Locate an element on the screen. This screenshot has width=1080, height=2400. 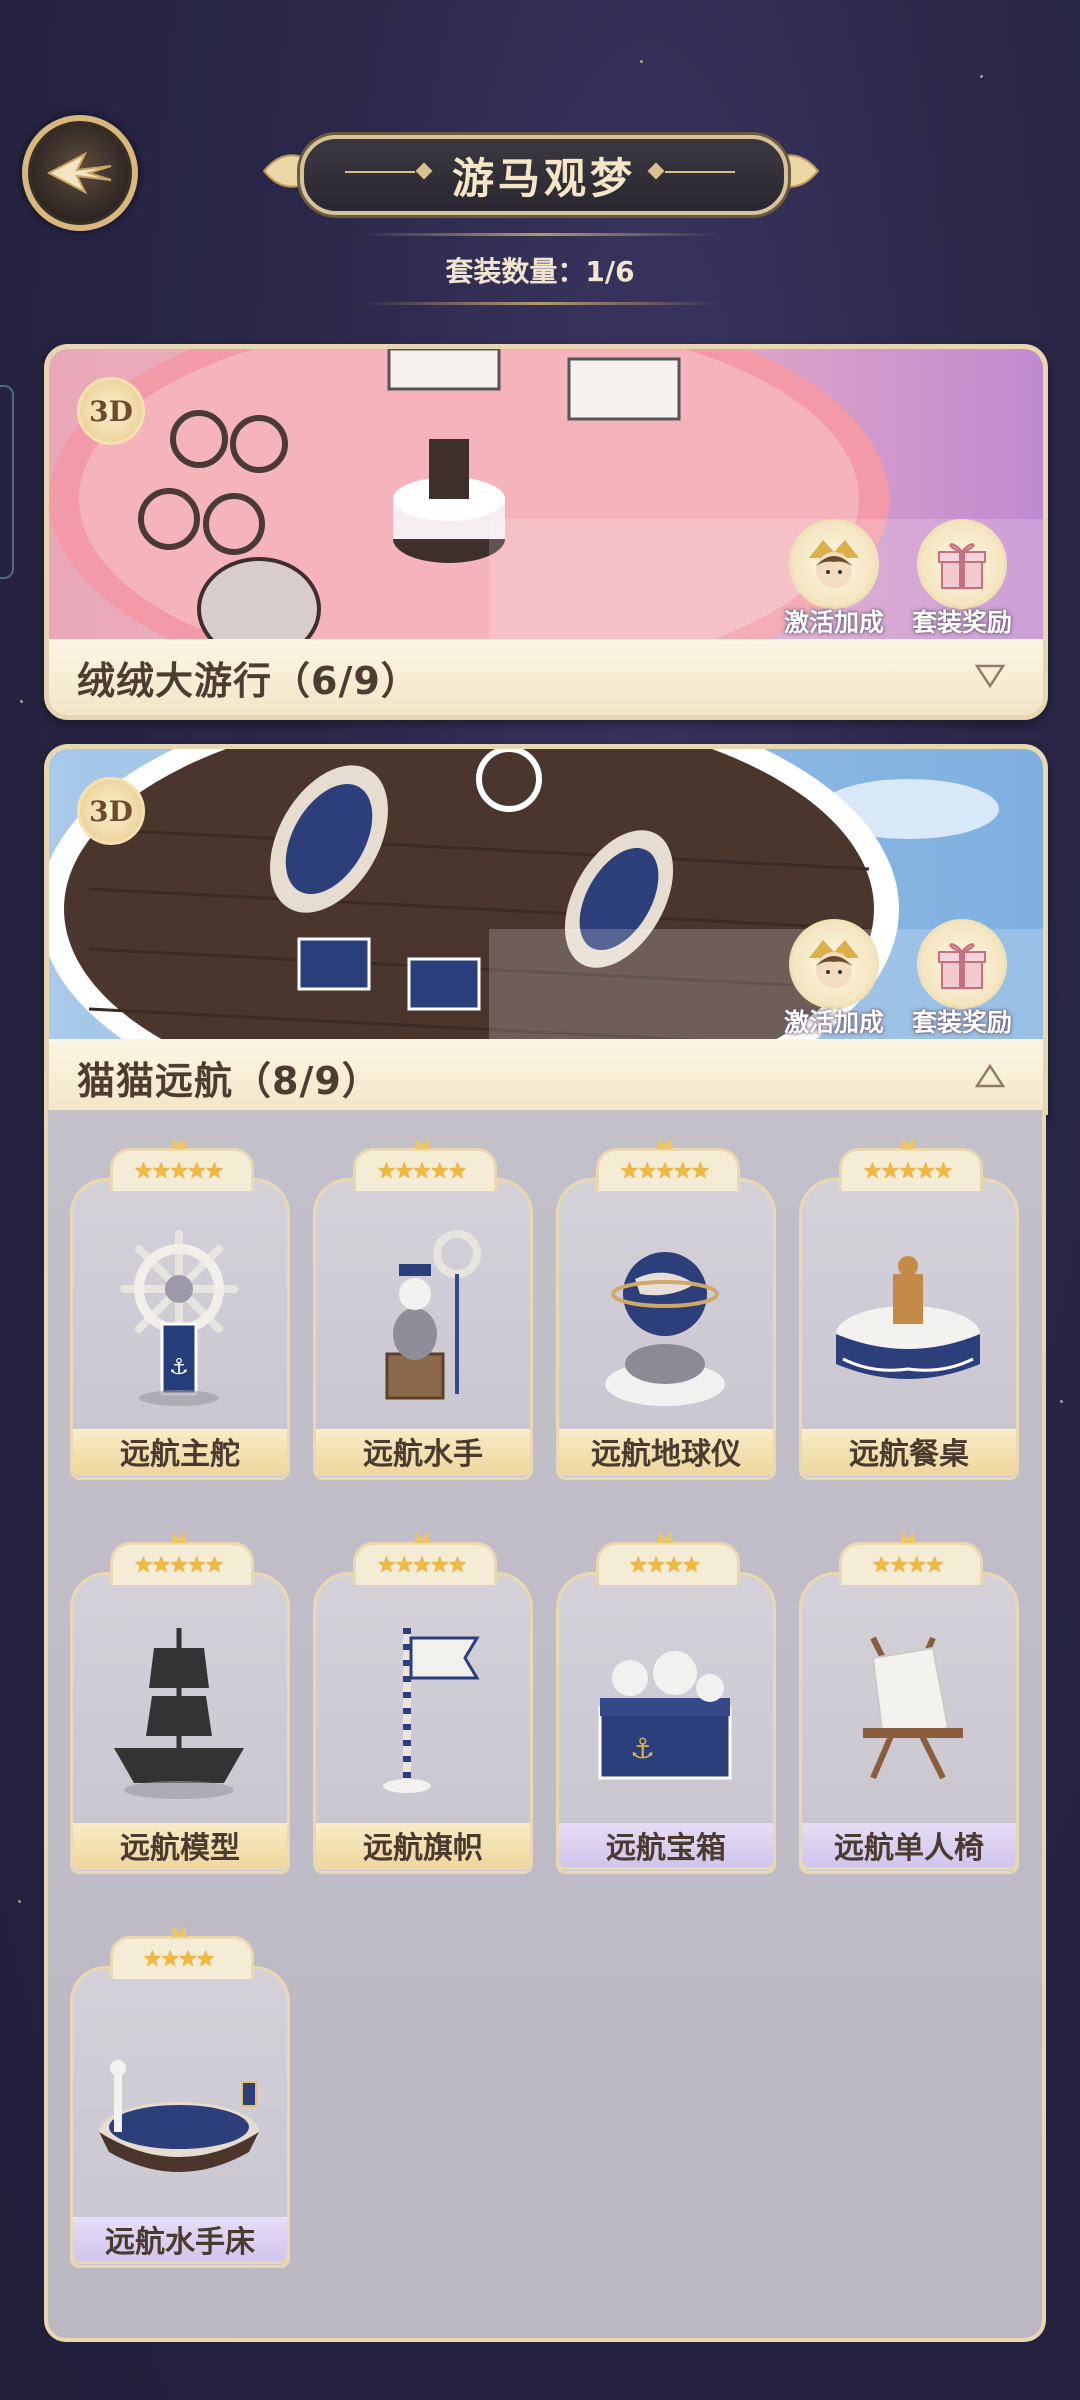
suit-card-cat-voyage: 3D 激活加成 套装奖励 猫猫远航（8/9） is located at coordinates (546, 929).